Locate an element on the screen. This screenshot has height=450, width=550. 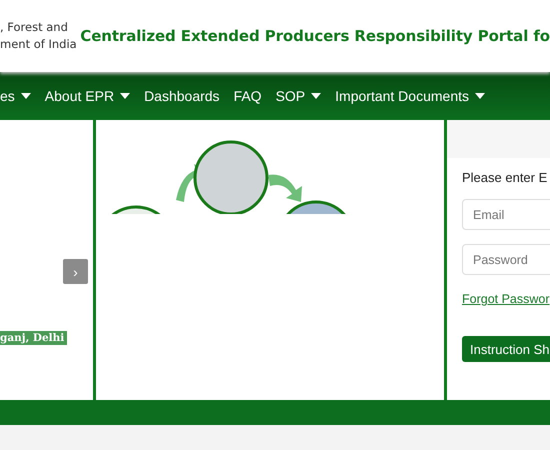
nav-link: FAQ is located at coordinates (247, 96).